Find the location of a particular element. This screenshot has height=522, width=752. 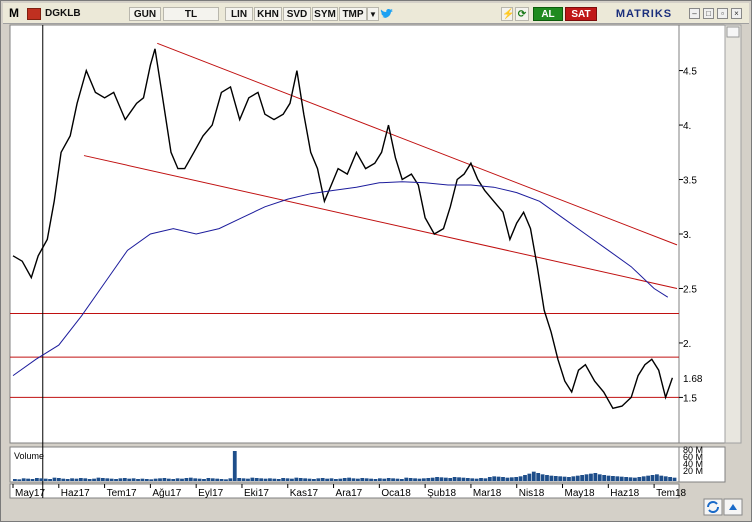

x-tick-label: Tem18 is located at coordinates (671, 493).